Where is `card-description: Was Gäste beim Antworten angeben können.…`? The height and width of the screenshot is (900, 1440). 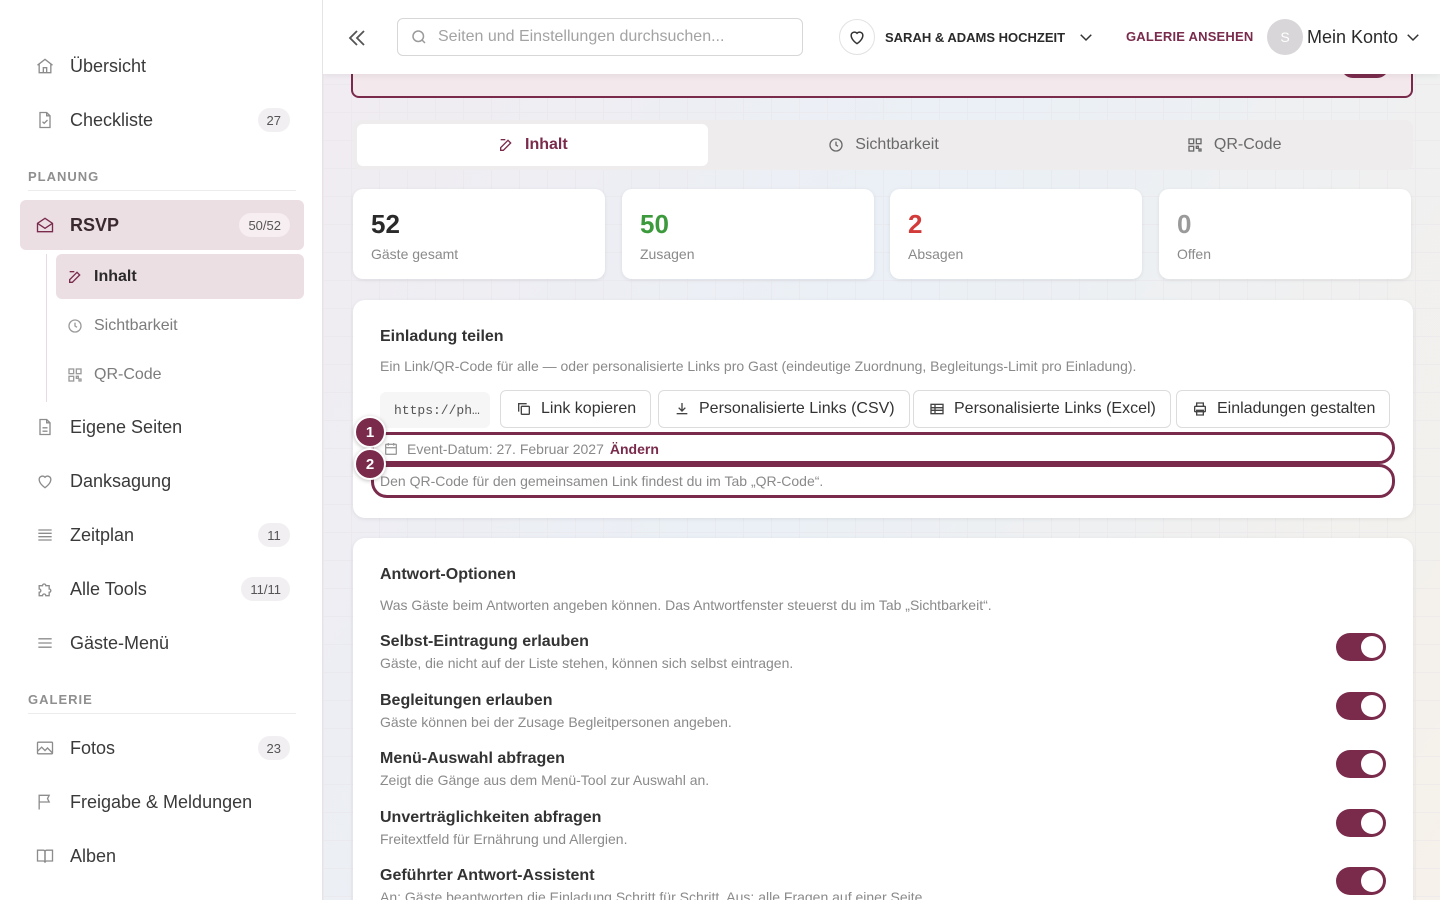 card-description: Was Gäste beim Antworten angeben können.… is located at coordinates (686, 605).